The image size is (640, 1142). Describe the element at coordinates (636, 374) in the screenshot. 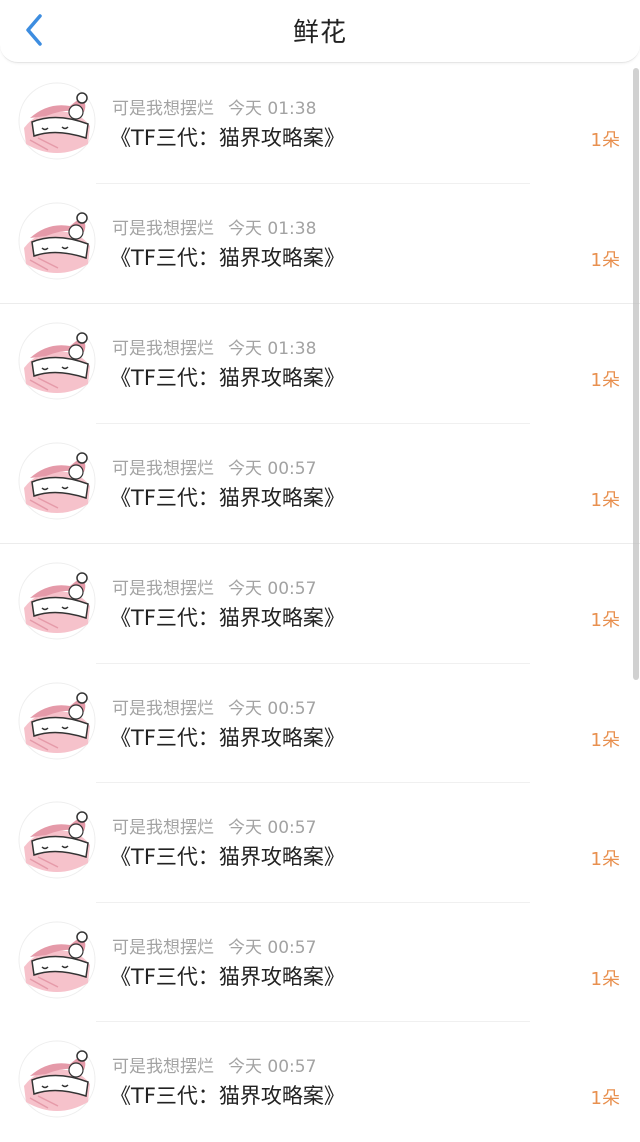

I see `scrollbar` at that location.